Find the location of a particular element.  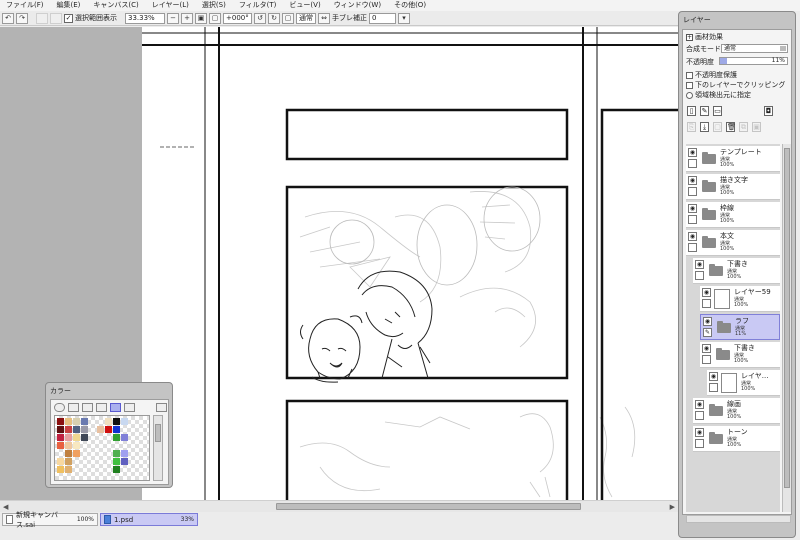

merge-visible-icon: ⧉ is located at coordinates (743, 127).